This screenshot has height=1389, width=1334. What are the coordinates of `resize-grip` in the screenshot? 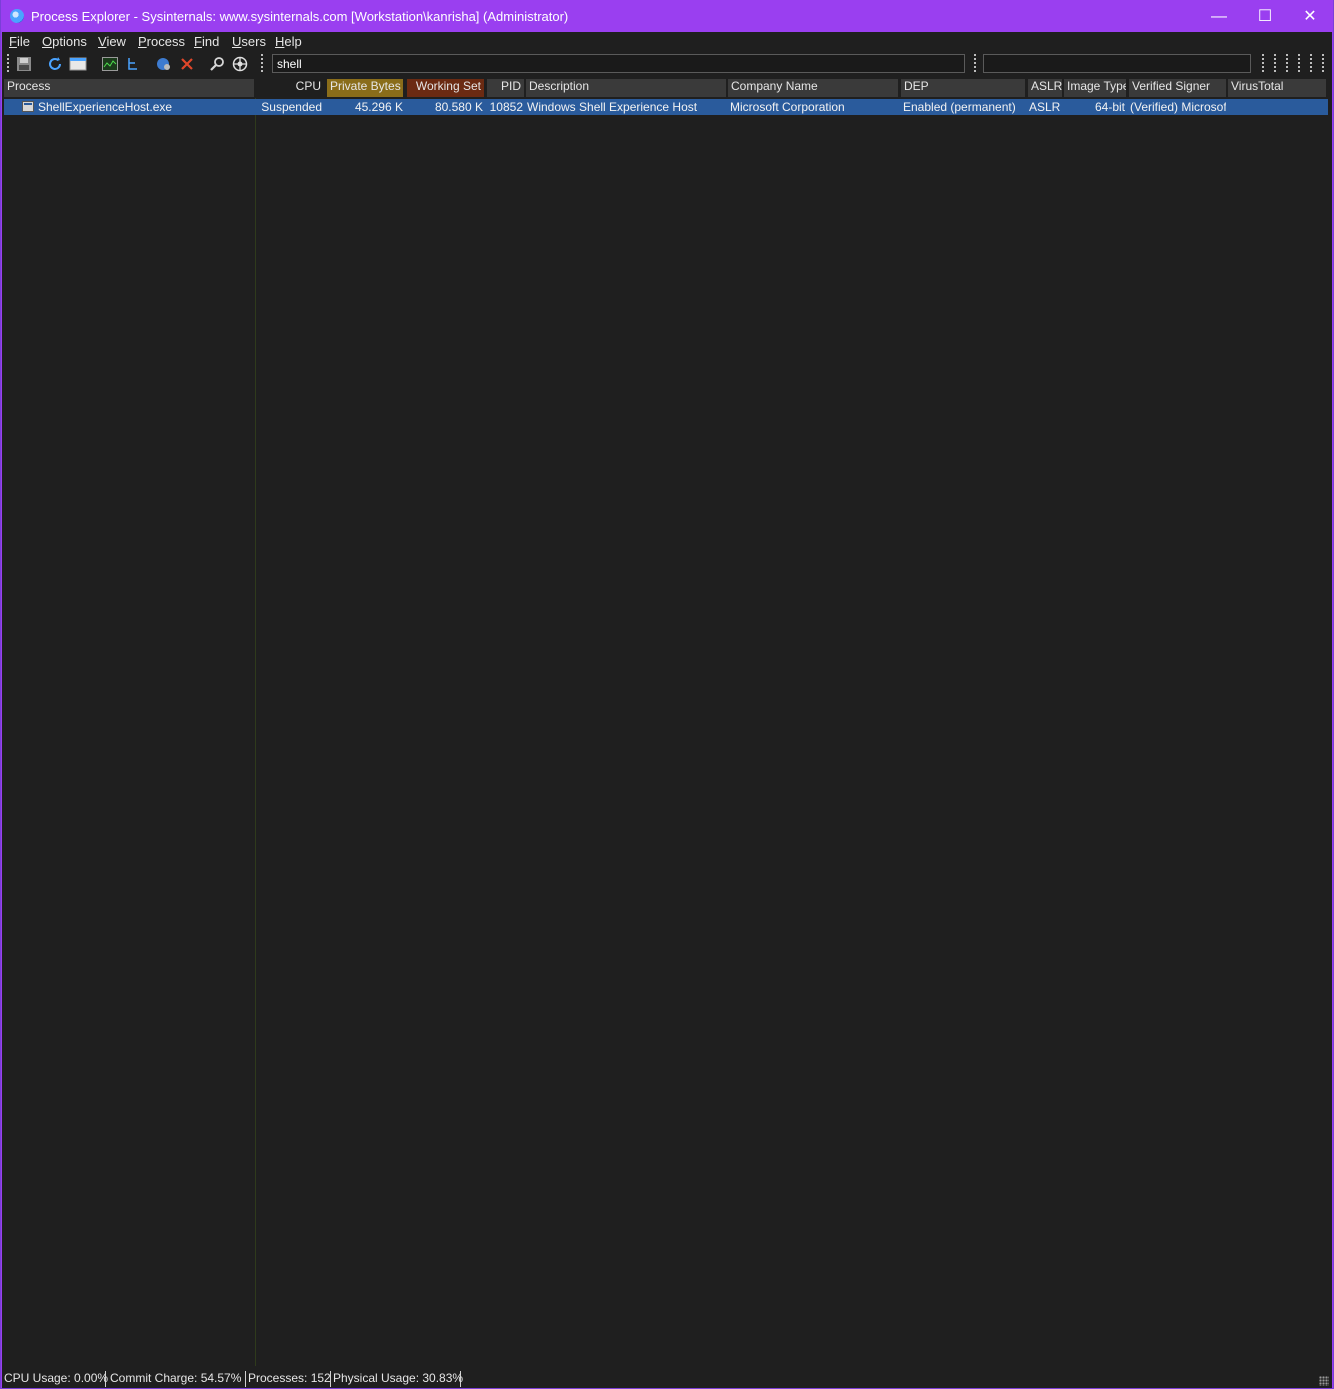 It's located at (1324, 1381).